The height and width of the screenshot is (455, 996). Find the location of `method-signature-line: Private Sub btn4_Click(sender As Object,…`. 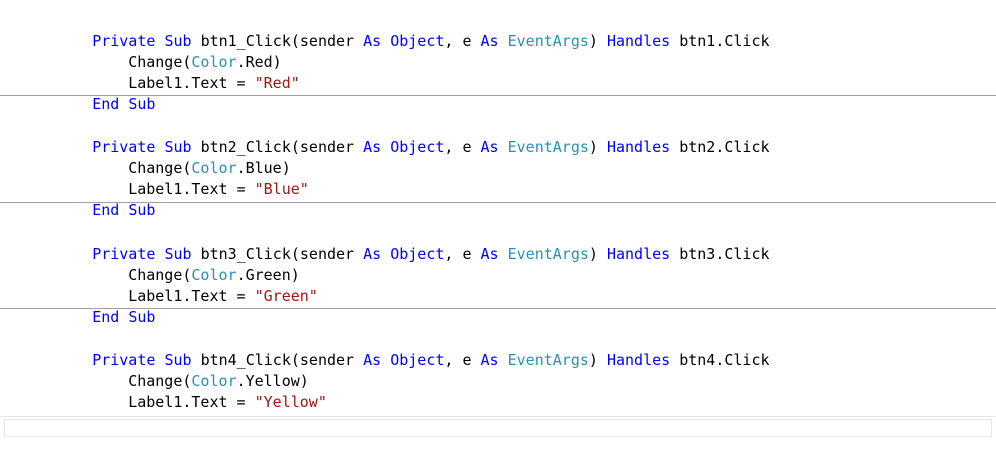

method-signature-line: Private Sub btn4_Click(sender As Object,… is located at coordinates (403, 349).